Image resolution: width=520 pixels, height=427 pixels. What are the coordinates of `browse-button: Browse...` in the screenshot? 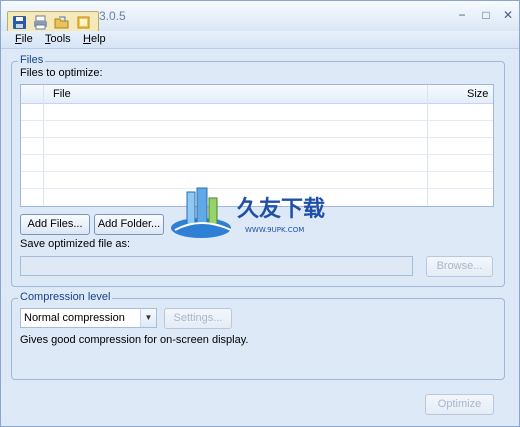 It's located at (459, 266).